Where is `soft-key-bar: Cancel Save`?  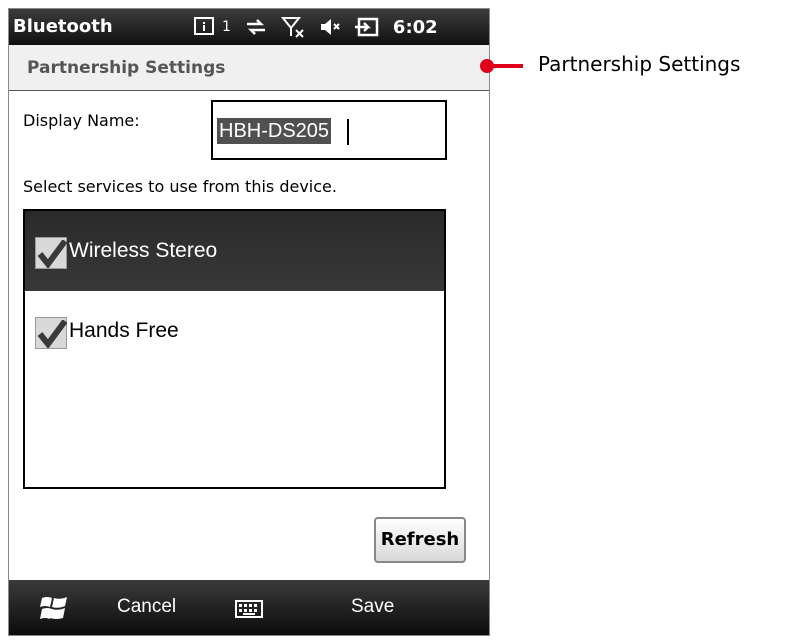 soft-key-bar: Cancel Save is located at coordinates (249, 607).